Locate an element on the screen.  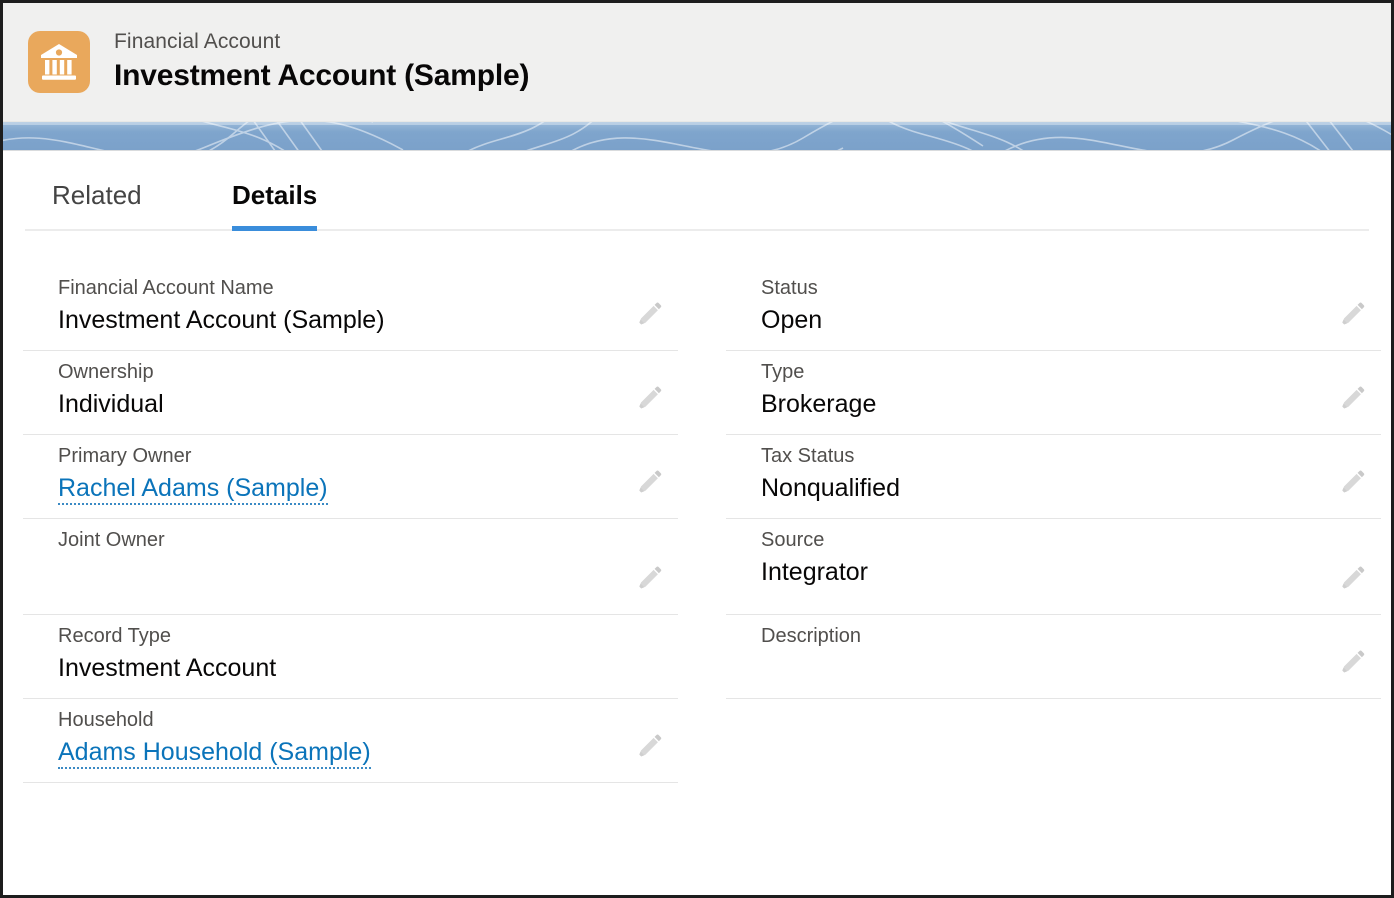
field-value: Rachel Adams (Sample) is located at coordinates (350, 489).